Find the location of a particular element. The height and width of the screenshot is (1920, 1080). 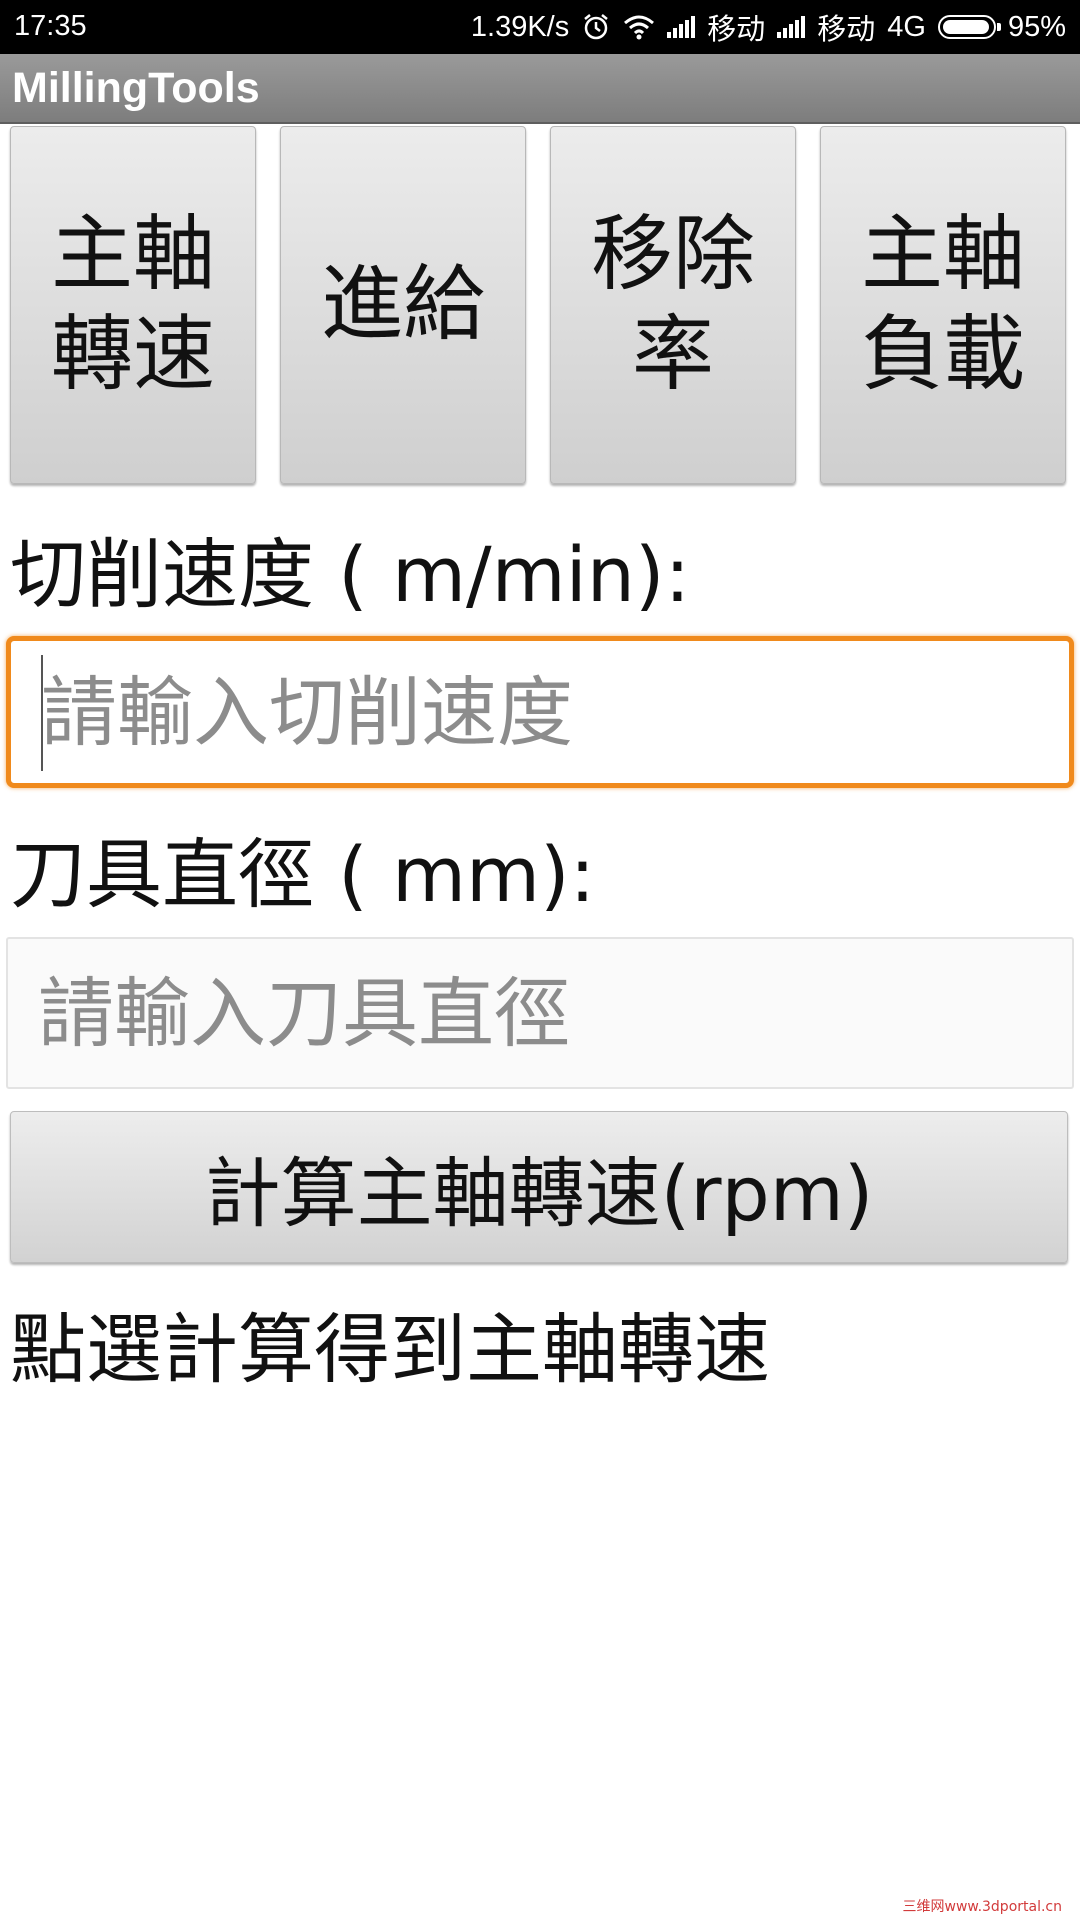

spindle-speed-button: 主軸 轉速 is located at coordinates (133, 305).